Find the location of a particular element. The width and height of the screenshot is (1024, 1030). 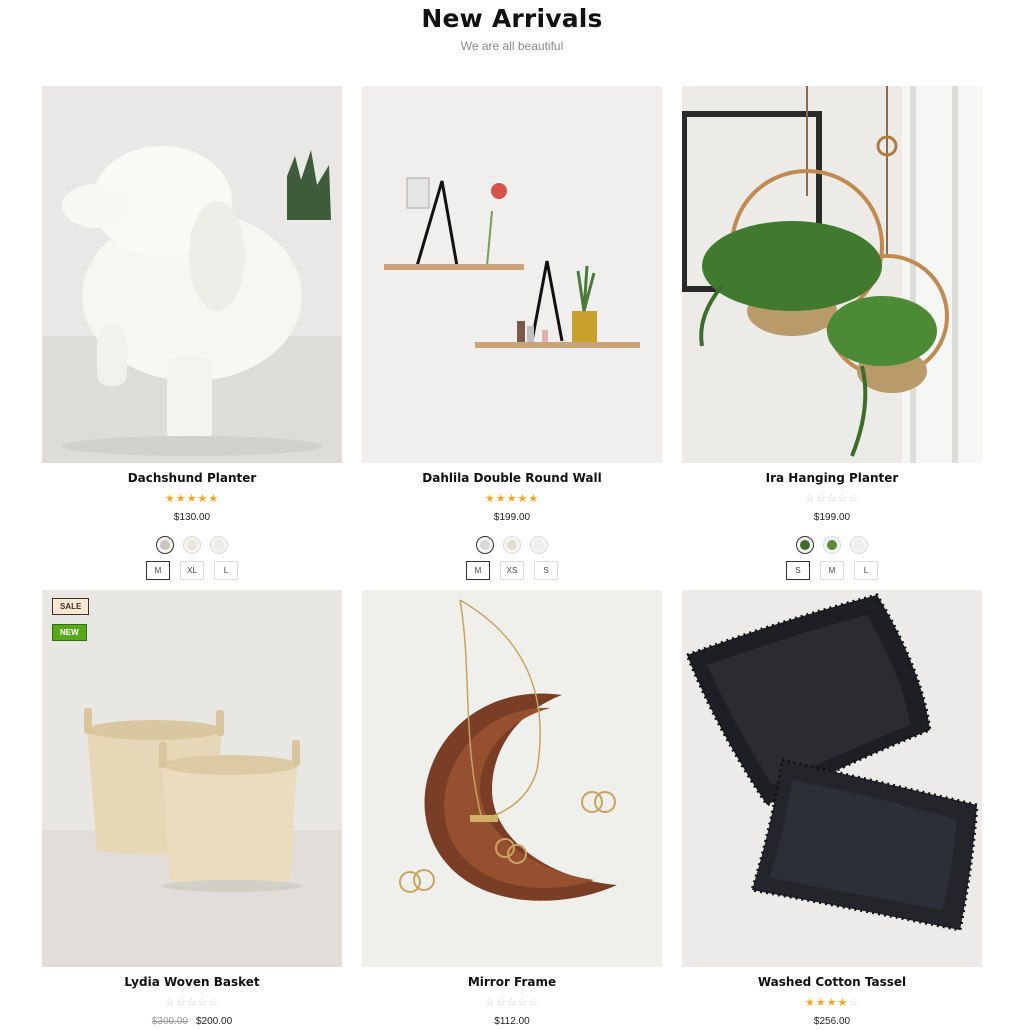

rating-stars: ★★★★☆ is located at coordinates (832, 1002).